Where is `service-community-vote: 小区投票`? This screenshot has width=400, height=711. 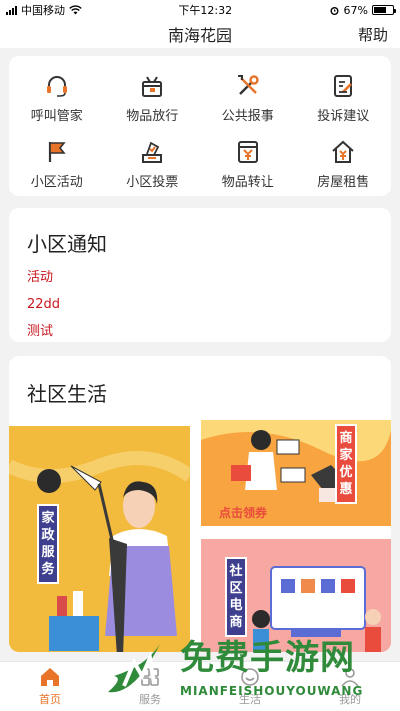 service-community-vote: 小区投票 is located at coordinates (153, 164).